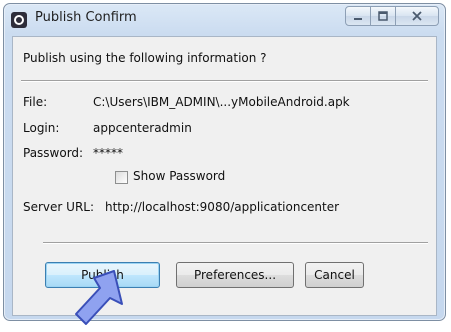 The image size is (451, 332). Describe the element at coordinates (334, 275) in the screenshot. I see `cancel-button: Cancel` at that location.